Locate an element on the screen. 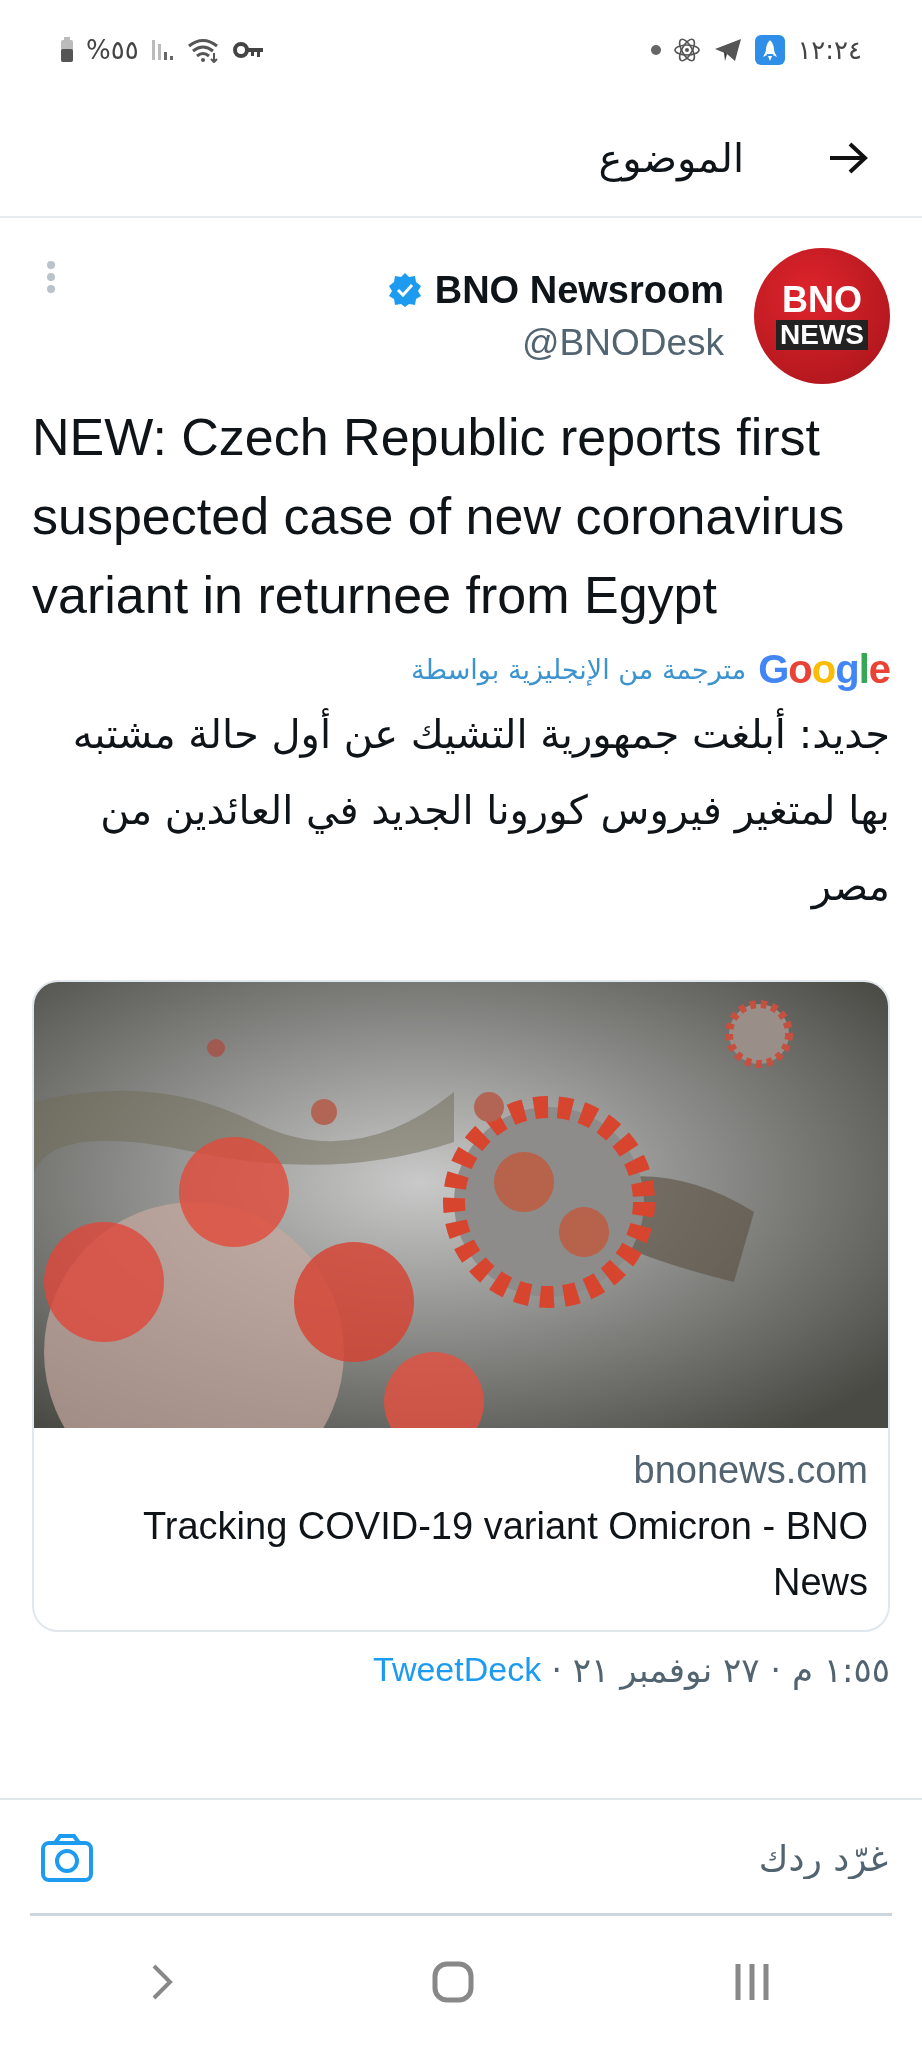 The width and height of the screenshot is (922, 2048). google-logo: Google is located at coordinates (824, 669).